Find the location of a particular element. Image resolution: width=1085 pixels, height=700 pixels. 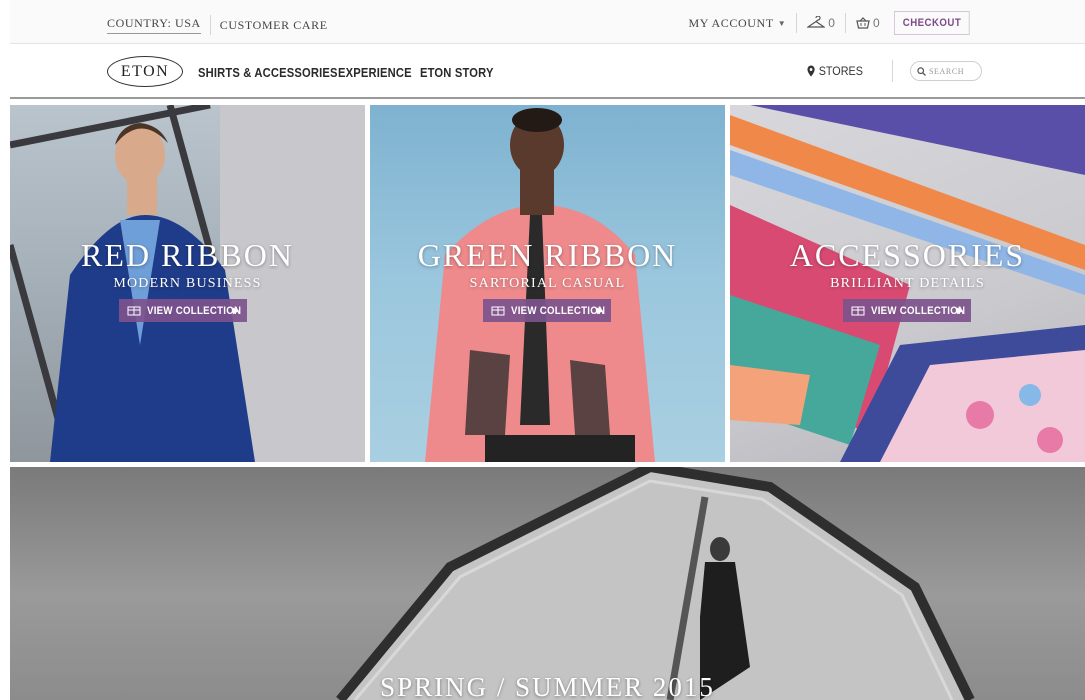

panel-subtitle: MODERN BUSINESS is located at coordinates (187, 283).